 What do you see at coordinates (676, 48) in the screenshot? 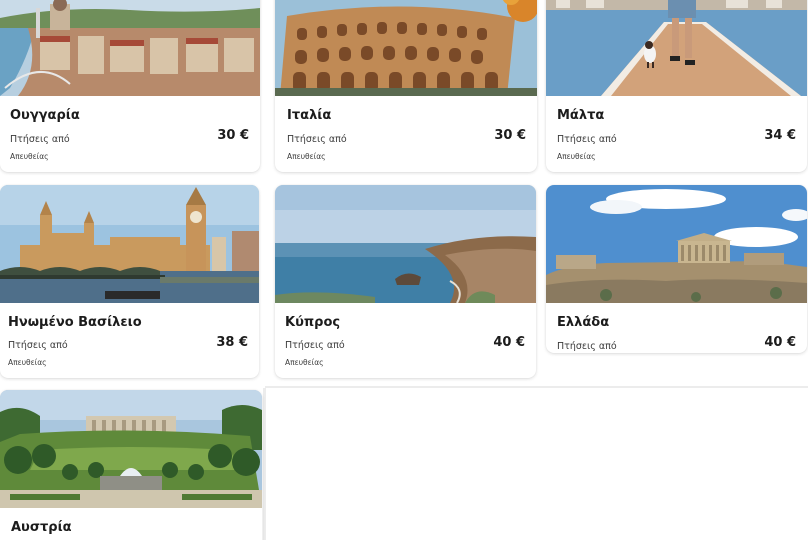
I see `malta-photo` at bounding box center [676, 48].